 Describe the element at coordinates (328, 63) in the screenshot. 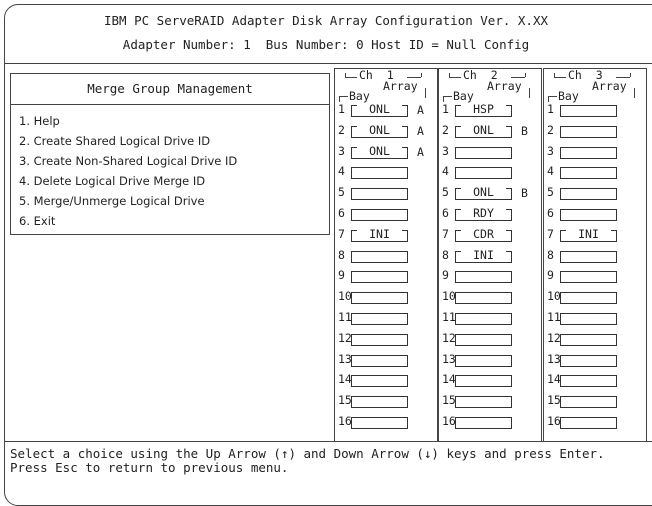

I see `header-divider` at that location.